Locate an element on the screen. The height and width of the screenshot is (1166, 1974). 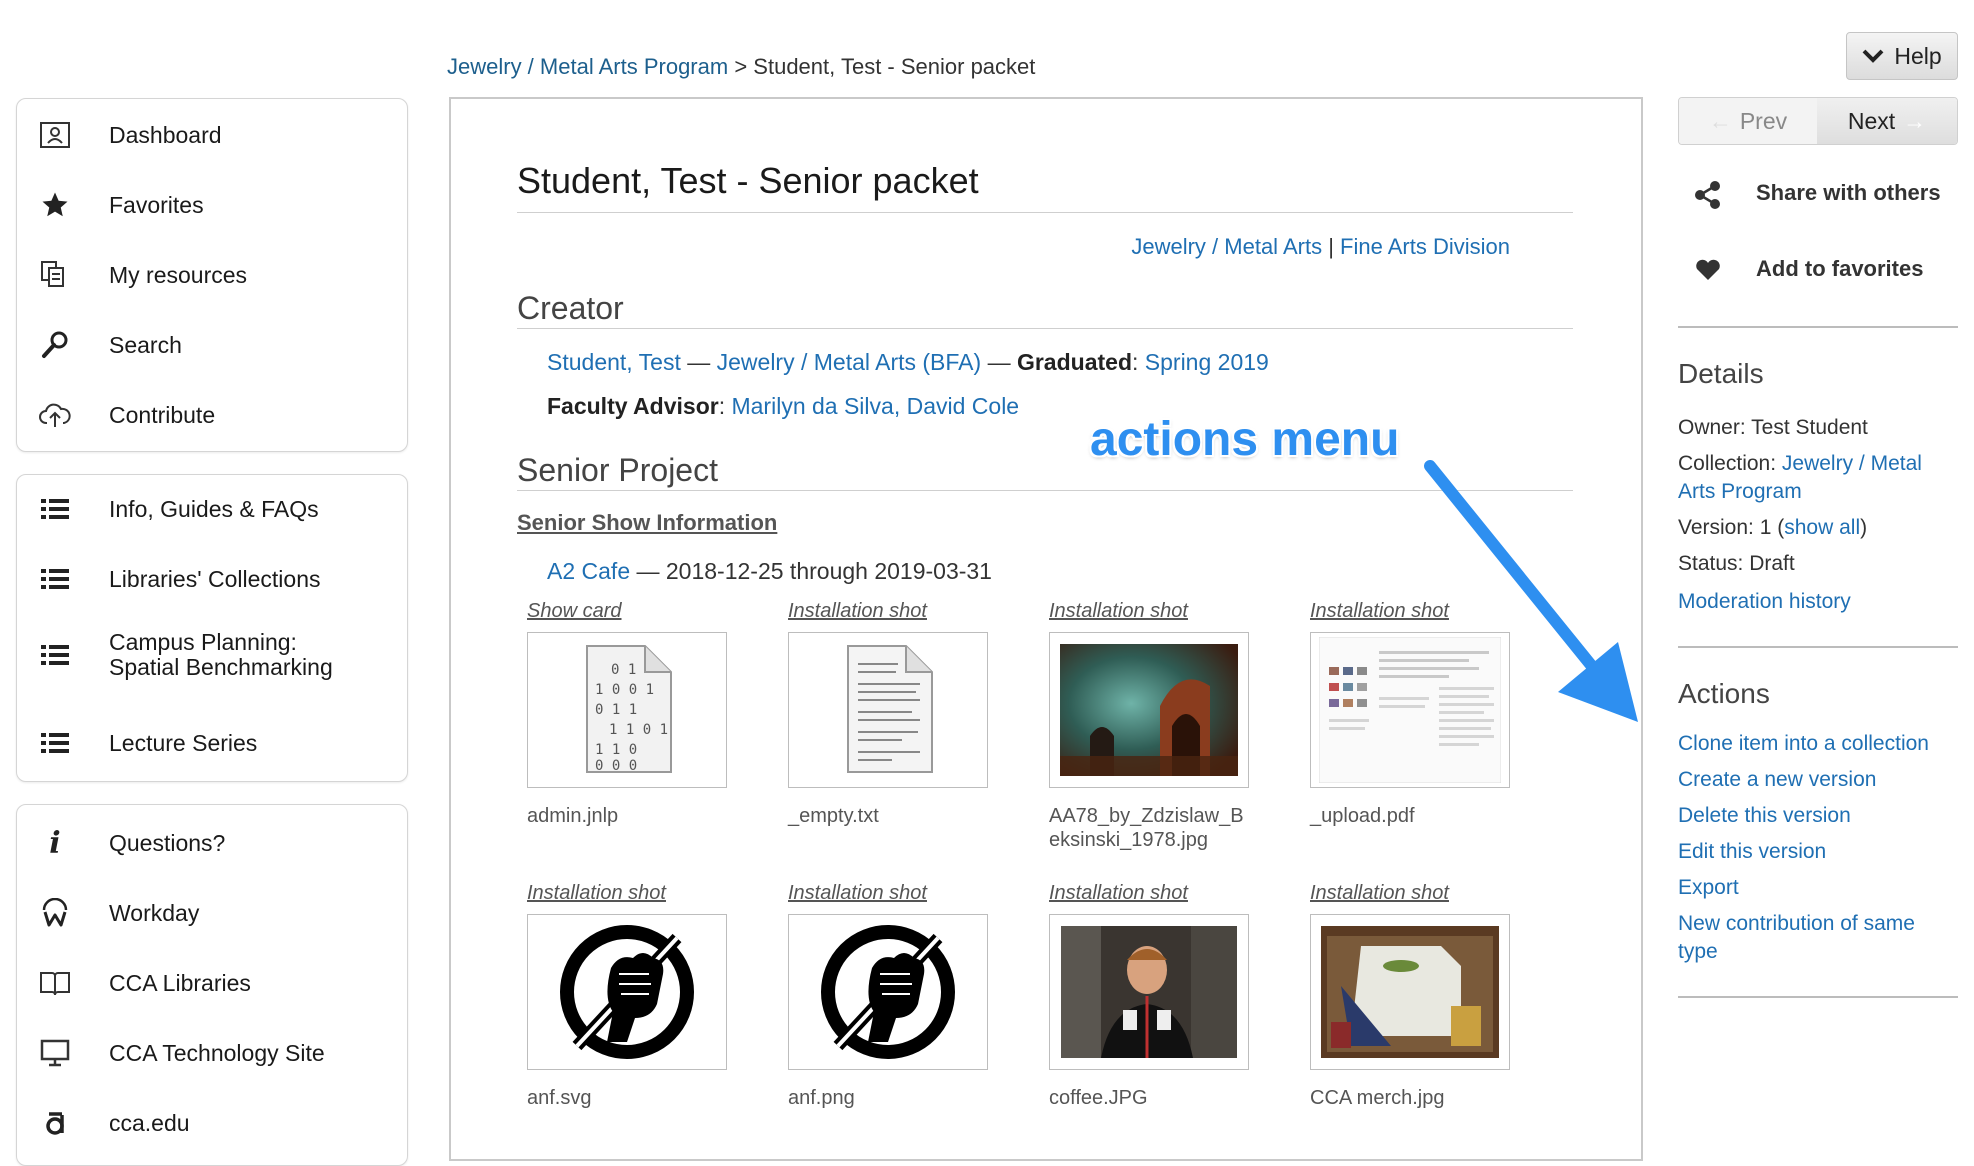
graduated-label: Graduated is located at coordinates (1074, 362).